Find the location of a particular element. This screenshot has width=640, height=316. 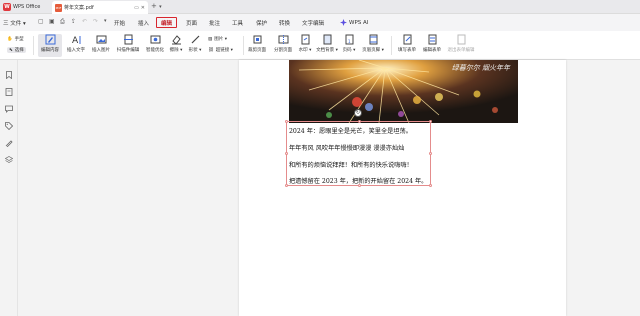

layers-icon is located at coordinates (9, 160).